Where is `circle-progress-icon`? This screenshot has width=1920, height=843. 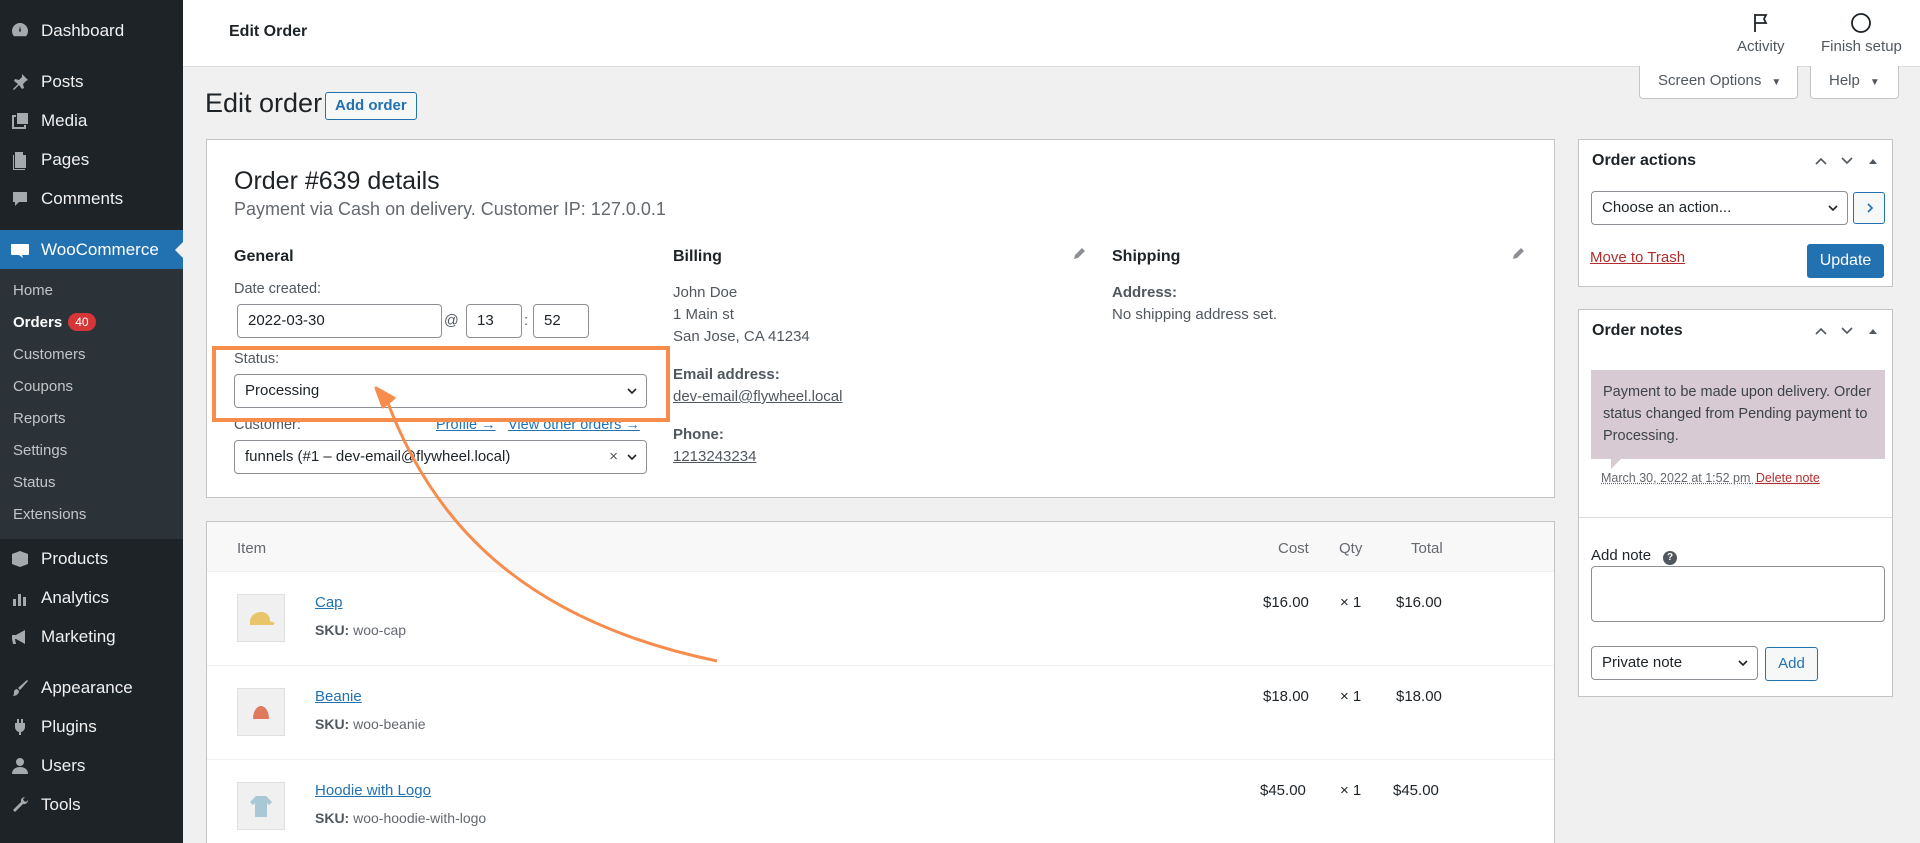 circle-progress-icon is located at coordinates (1861, 23).